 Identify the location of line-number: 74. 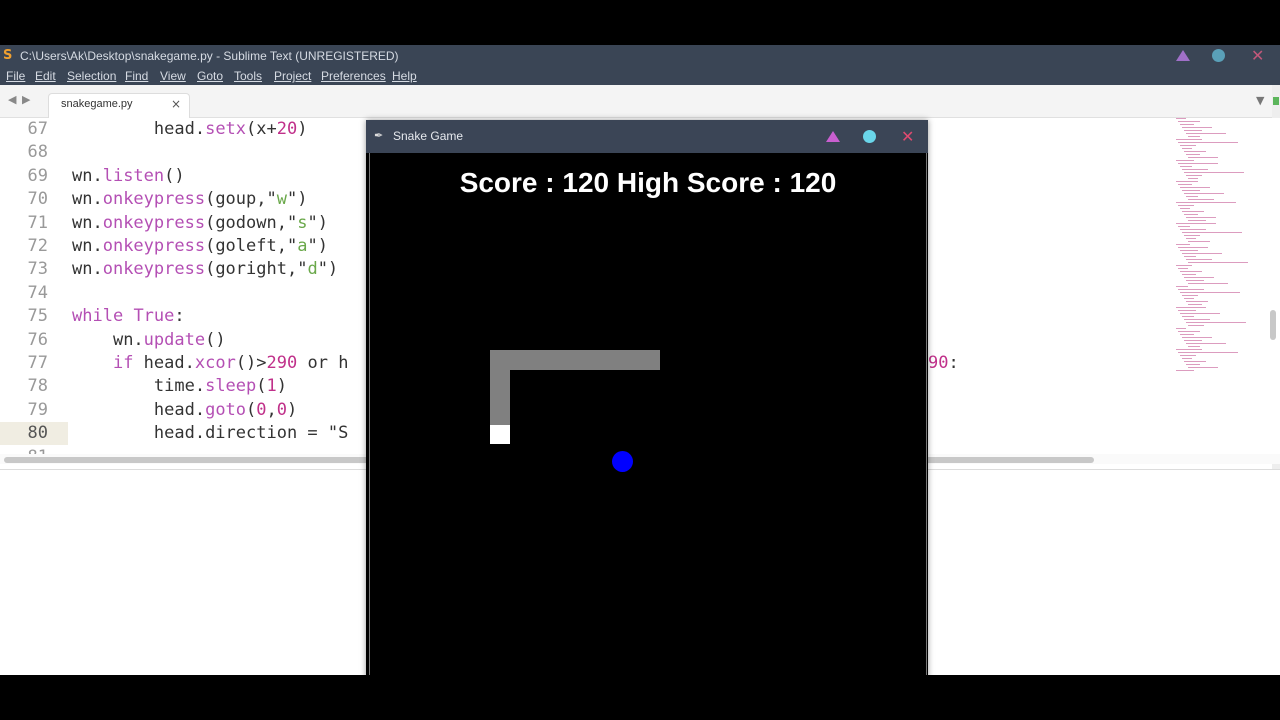
(37, 292).